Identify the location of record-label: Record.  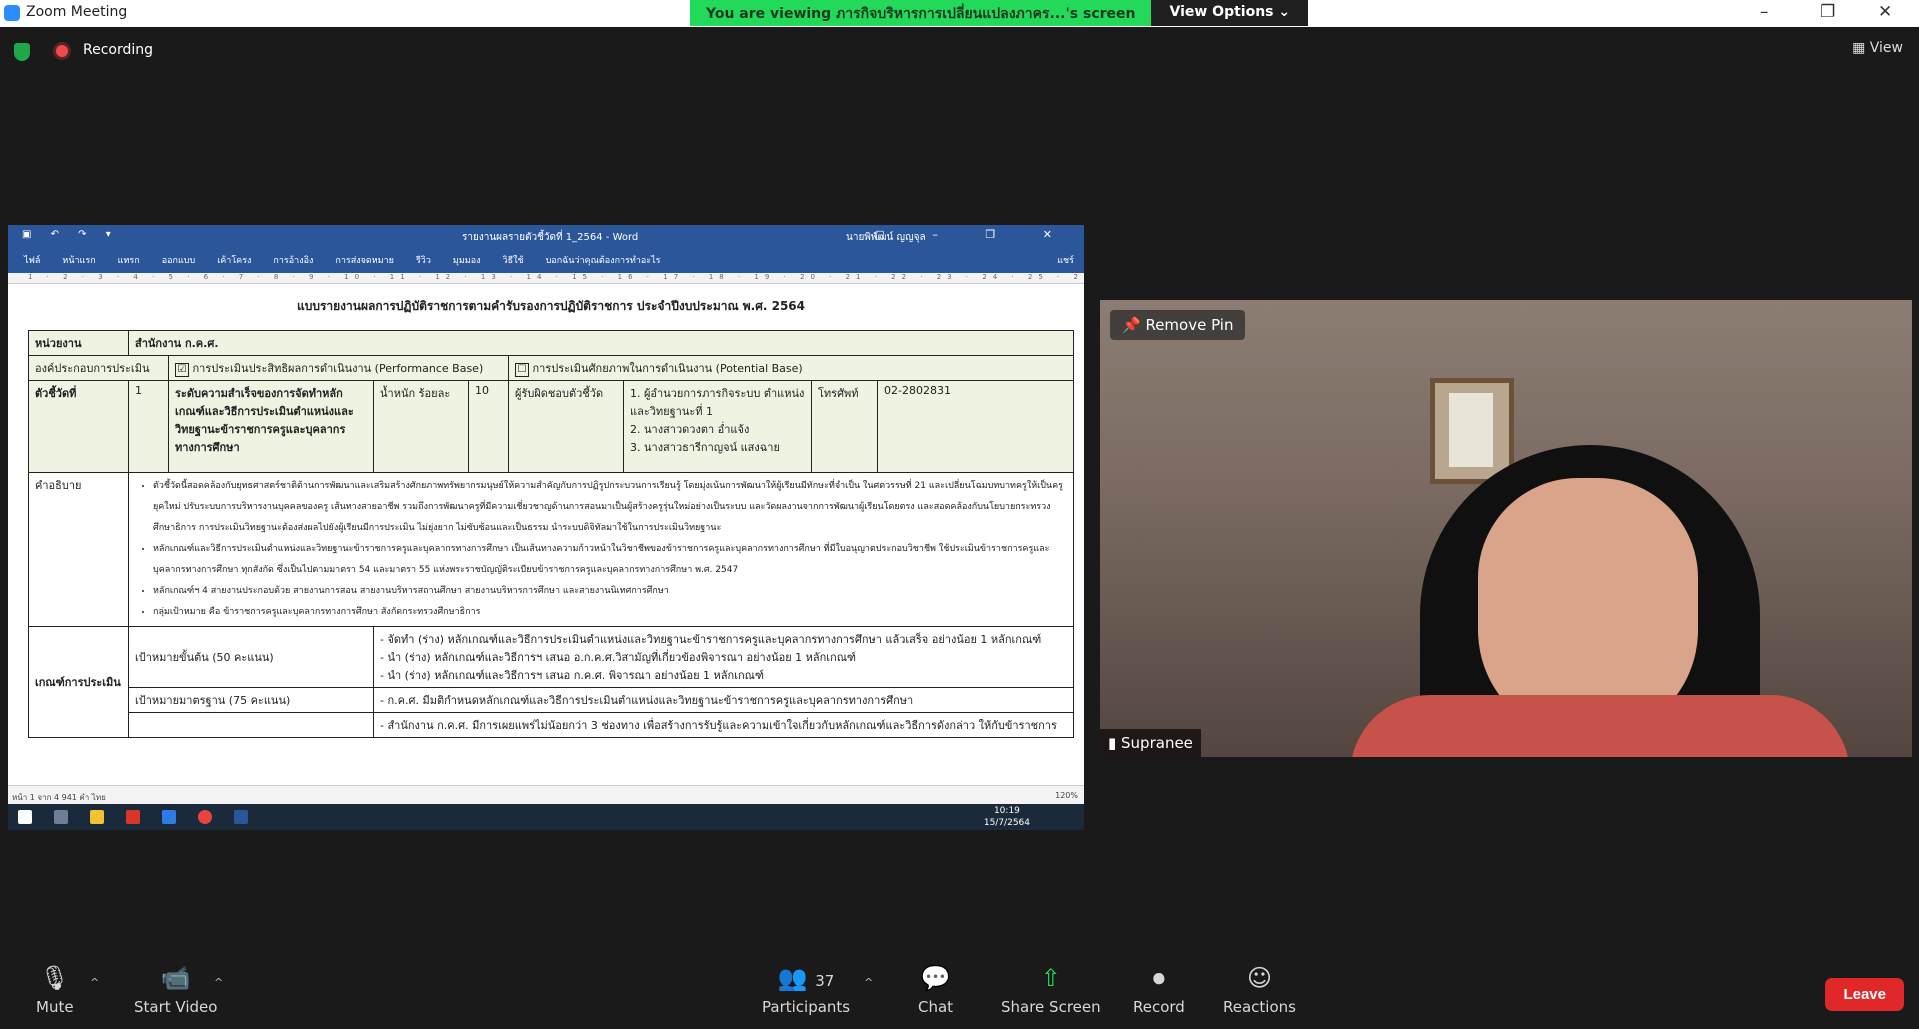
(1159, 1007).